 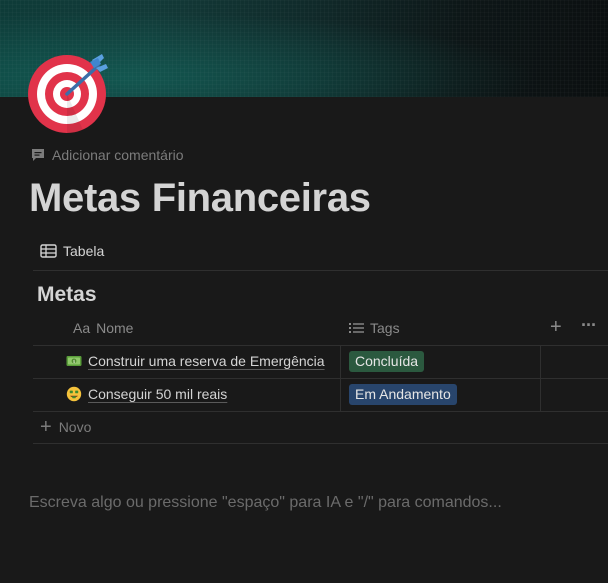 What do you see at coordinates (320, 270) in the screenshot?
I see `tab-divider` at bounding box center [320, 270].